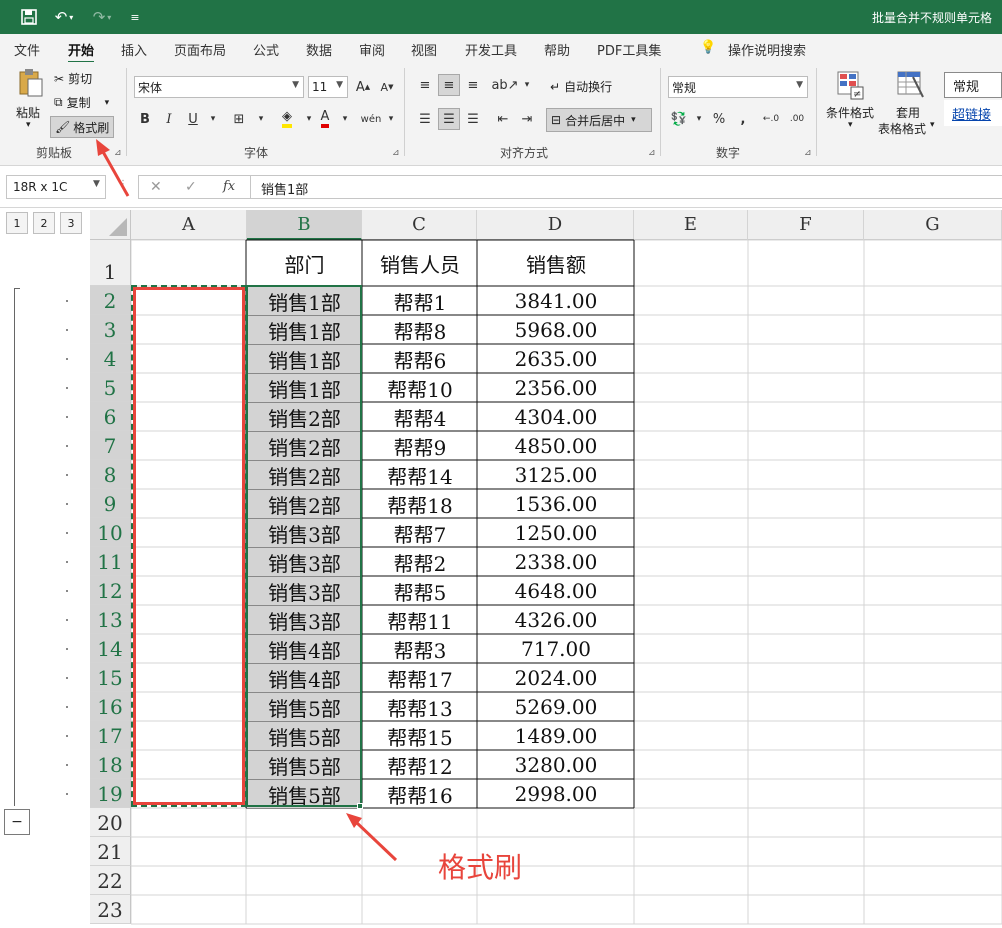 The height and width of the screenshot is (928, 1002). I want to click on row-header-5: 5, so click(110, 387).